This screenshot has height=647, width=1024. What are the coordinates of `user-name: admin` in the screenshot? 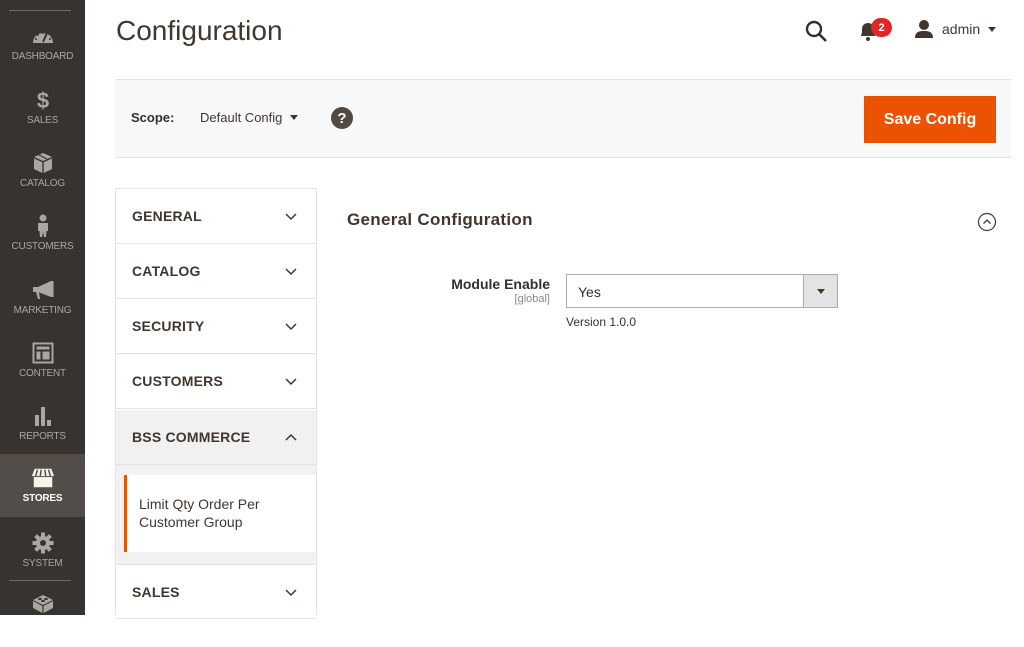 It's located at (961, 29).